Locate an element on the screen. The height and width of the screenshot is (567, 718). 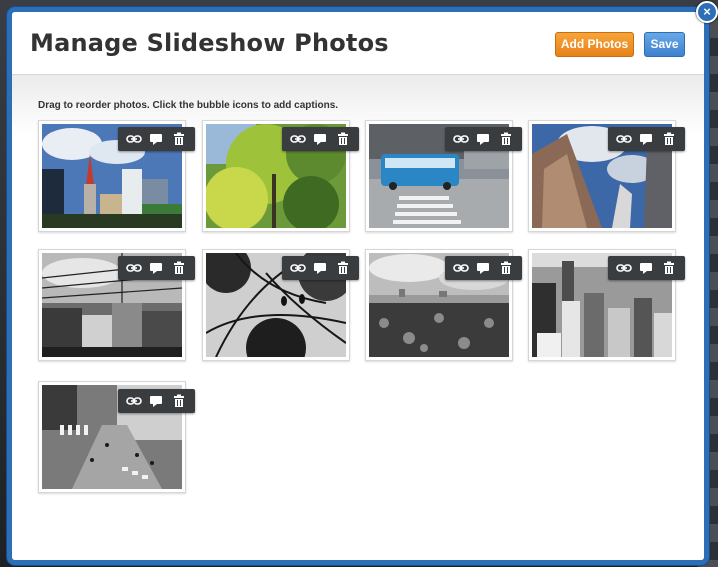
save-button: Save is located at coordinates (664, 44).